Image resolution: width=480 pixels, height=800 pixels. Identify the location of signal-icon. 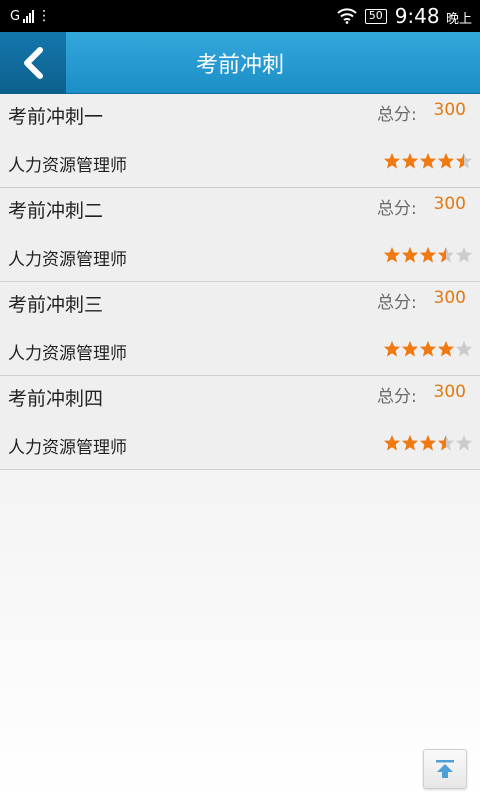
(29, 16).